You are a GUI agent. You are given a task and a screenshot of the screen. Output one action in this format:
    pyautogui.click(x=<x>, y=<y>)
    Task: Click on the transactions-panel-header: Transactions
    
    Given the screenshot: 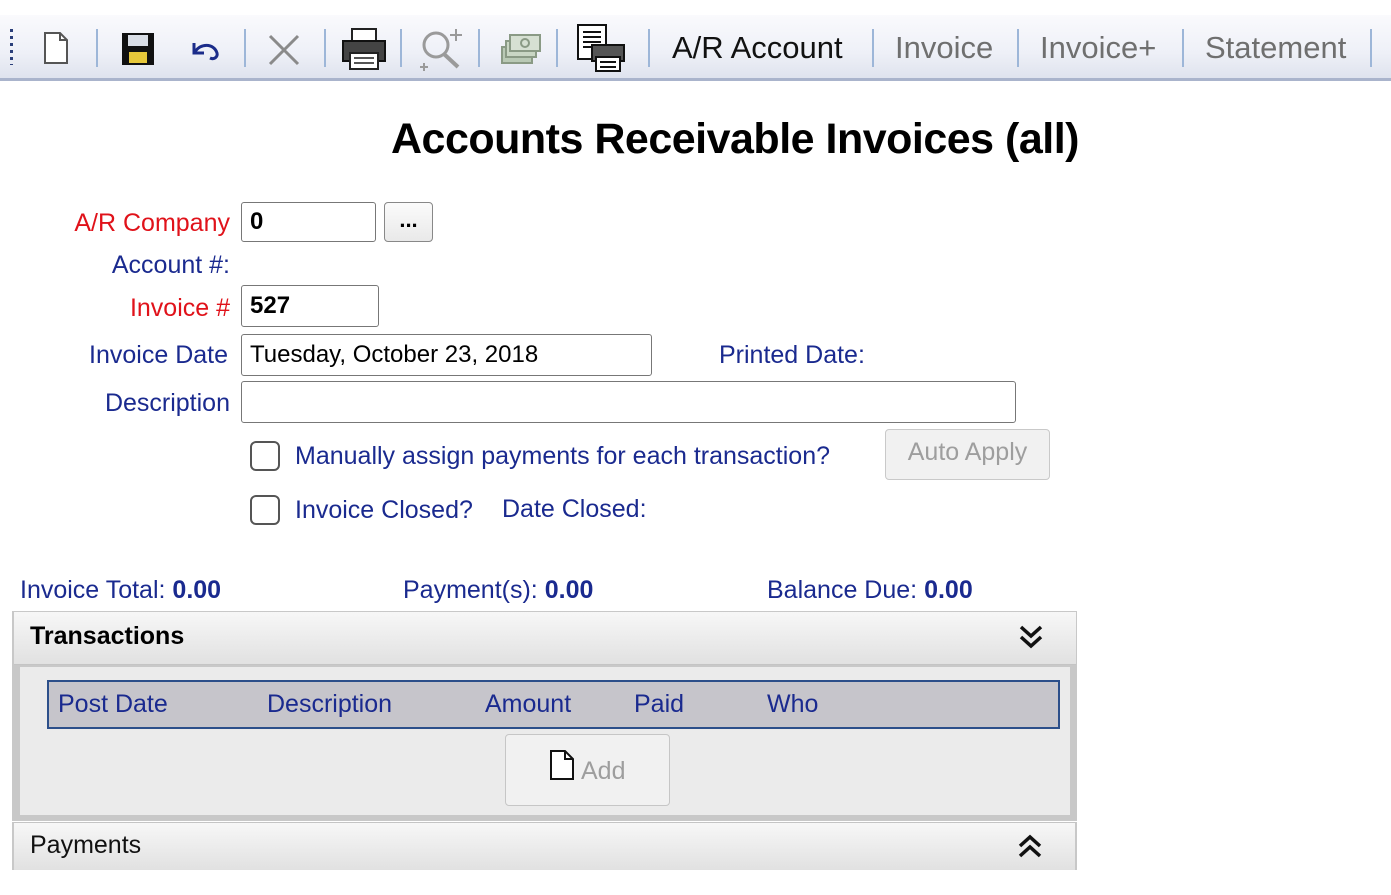 What is the action you would take?
    pyautogui.click(x=545, y=638)
    